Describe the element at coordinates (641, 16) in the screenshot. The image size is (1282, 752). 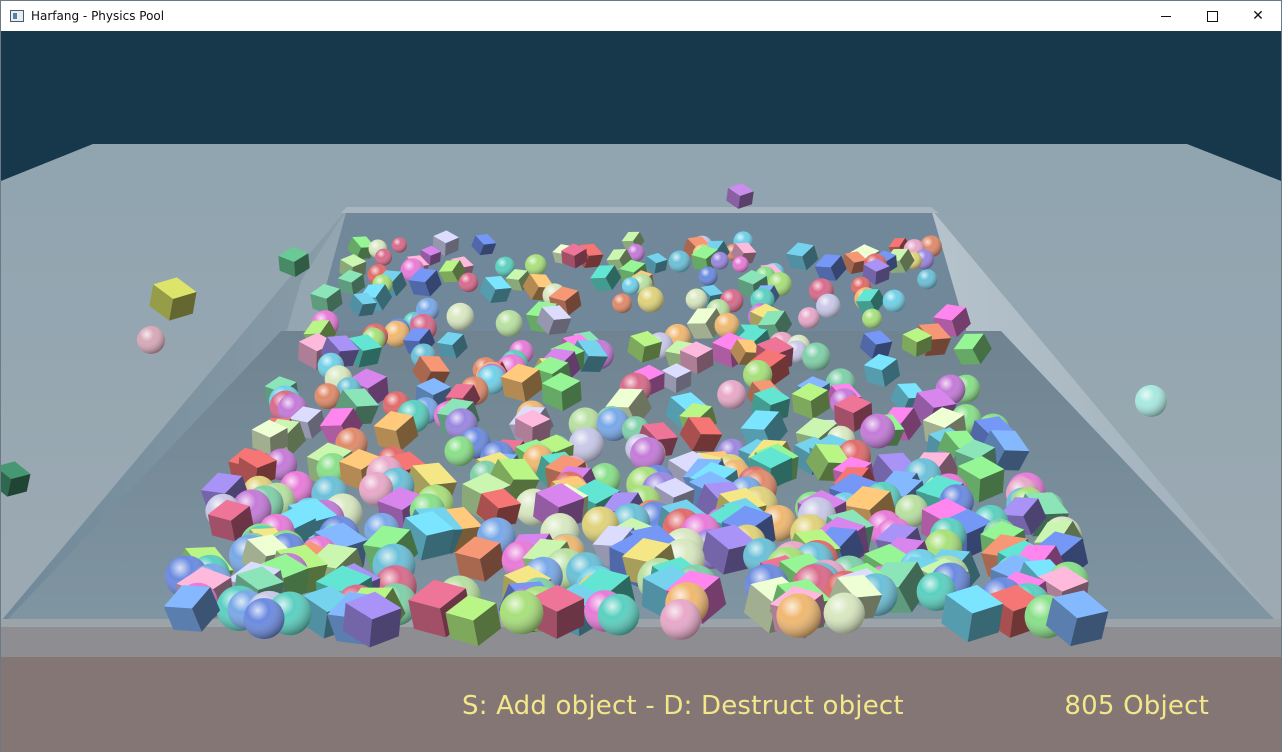
I see `title-bar: Harfang - Physics Pool ✕` at that location.